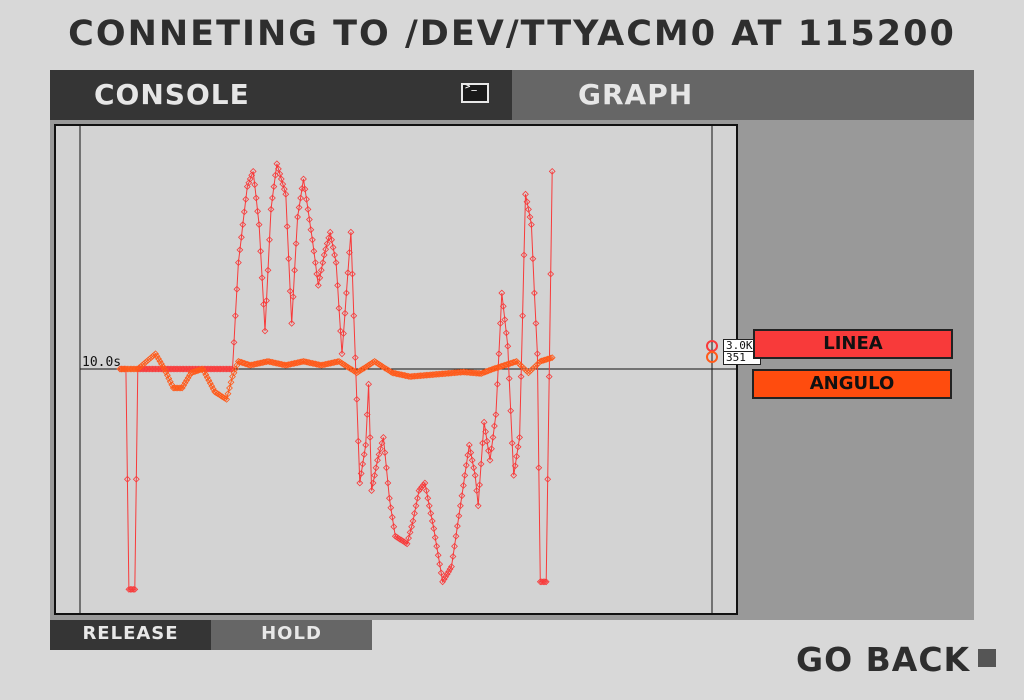  Describe the element at coordinates (471, 87) in the screenshot. I see `terminal-prompt: >_` at that location.